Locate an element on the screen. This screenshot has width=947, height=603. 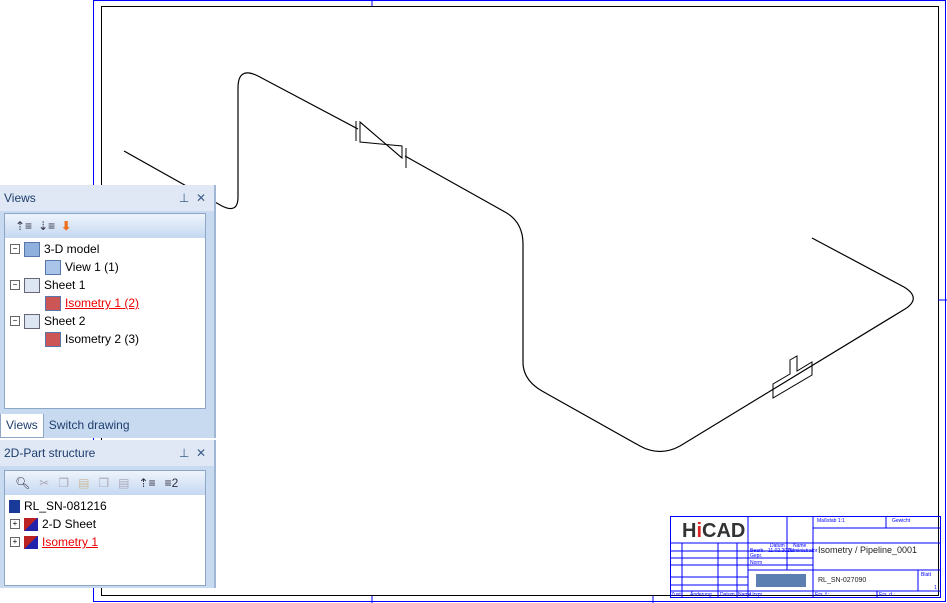
weight-label: Gewicht is located at coordinates (901, 521).